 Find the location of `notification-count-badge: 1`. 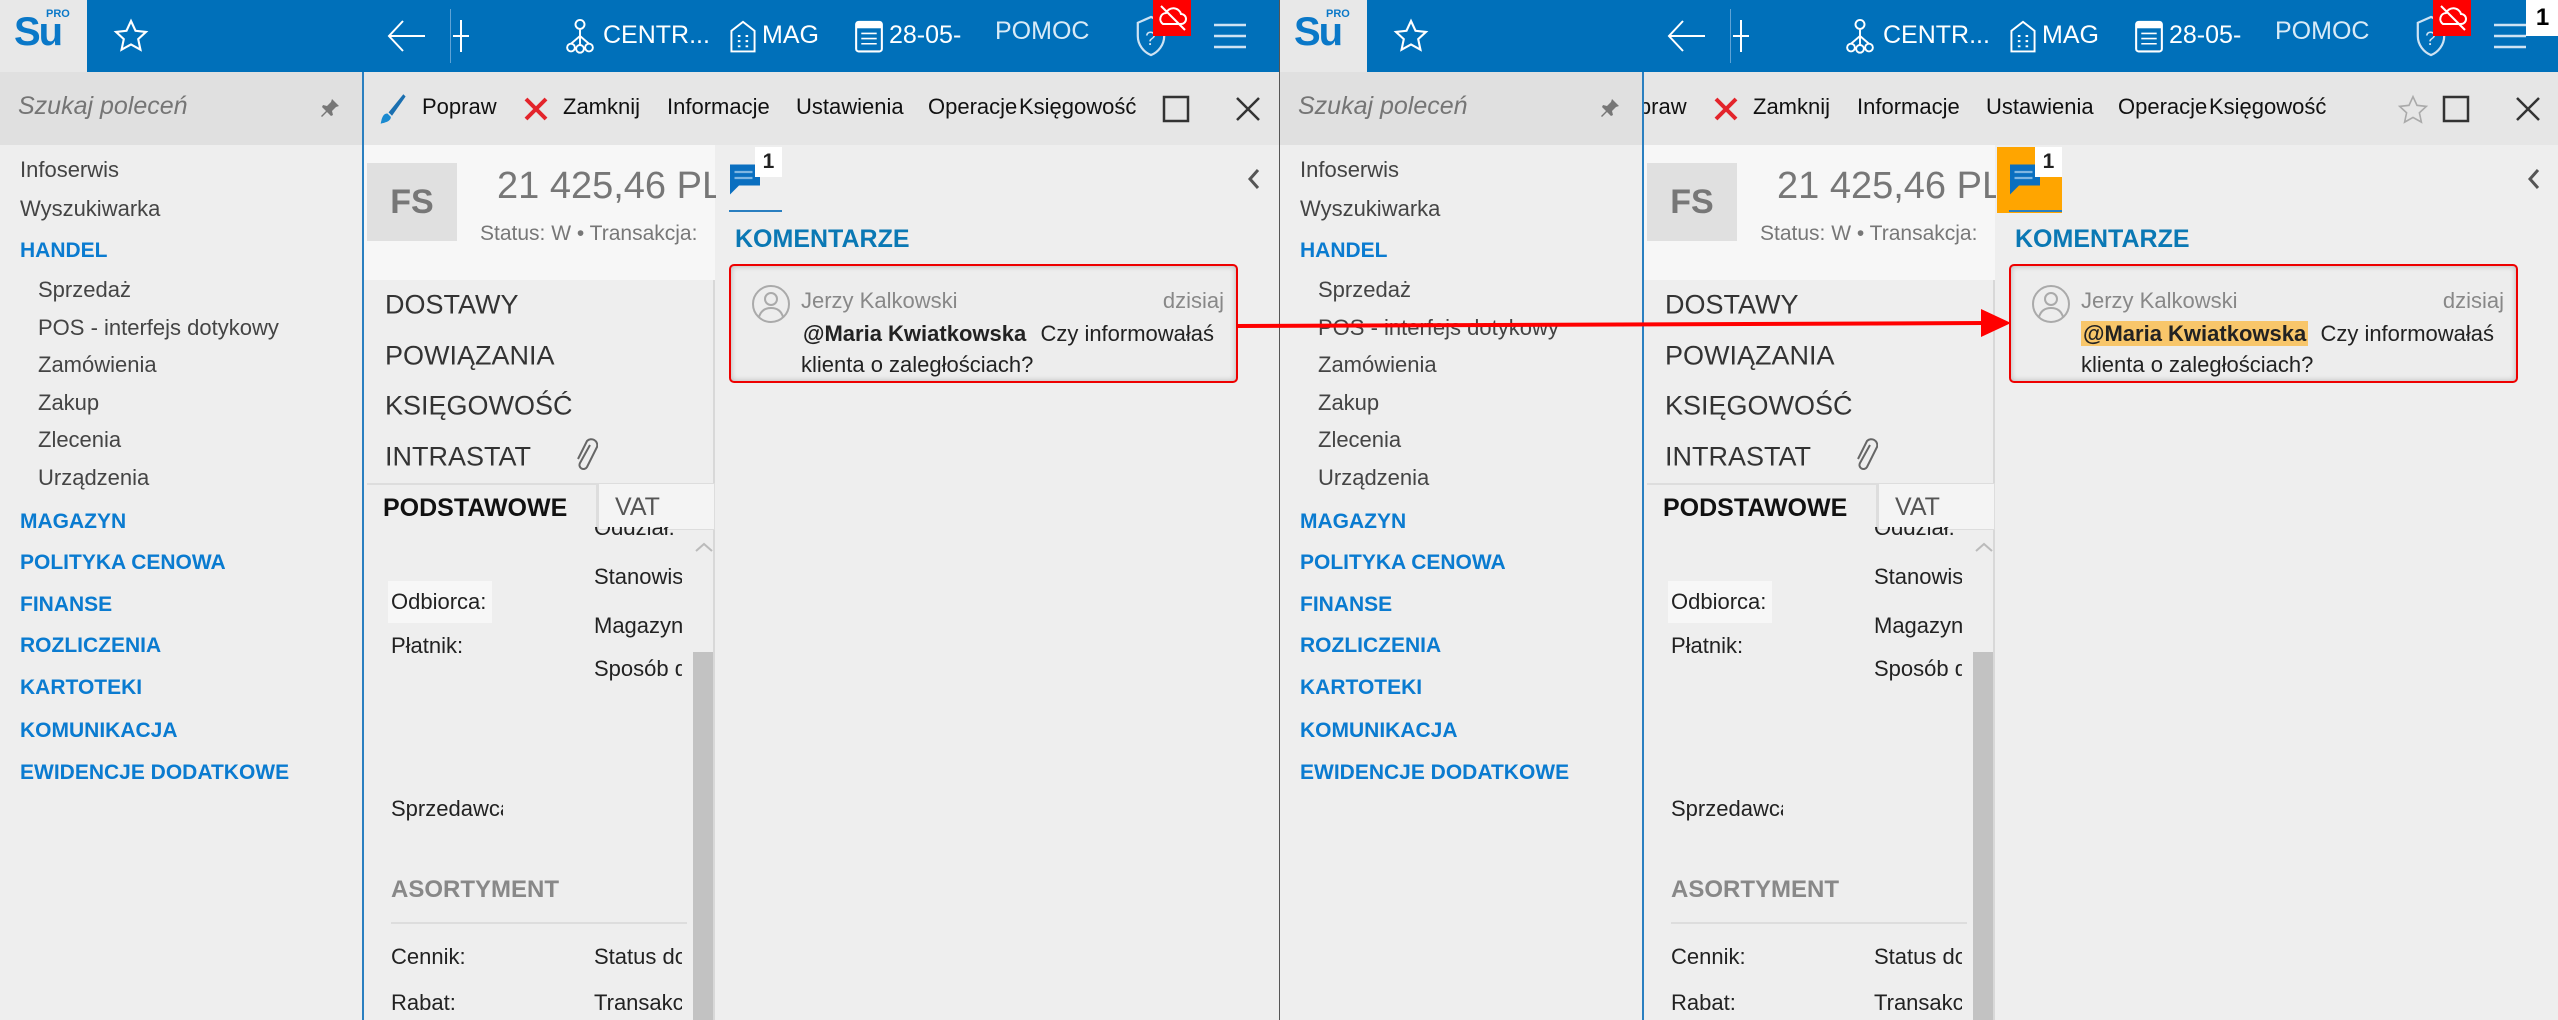

notification-count-badge: 1 is located at coordinates (2542, 18).